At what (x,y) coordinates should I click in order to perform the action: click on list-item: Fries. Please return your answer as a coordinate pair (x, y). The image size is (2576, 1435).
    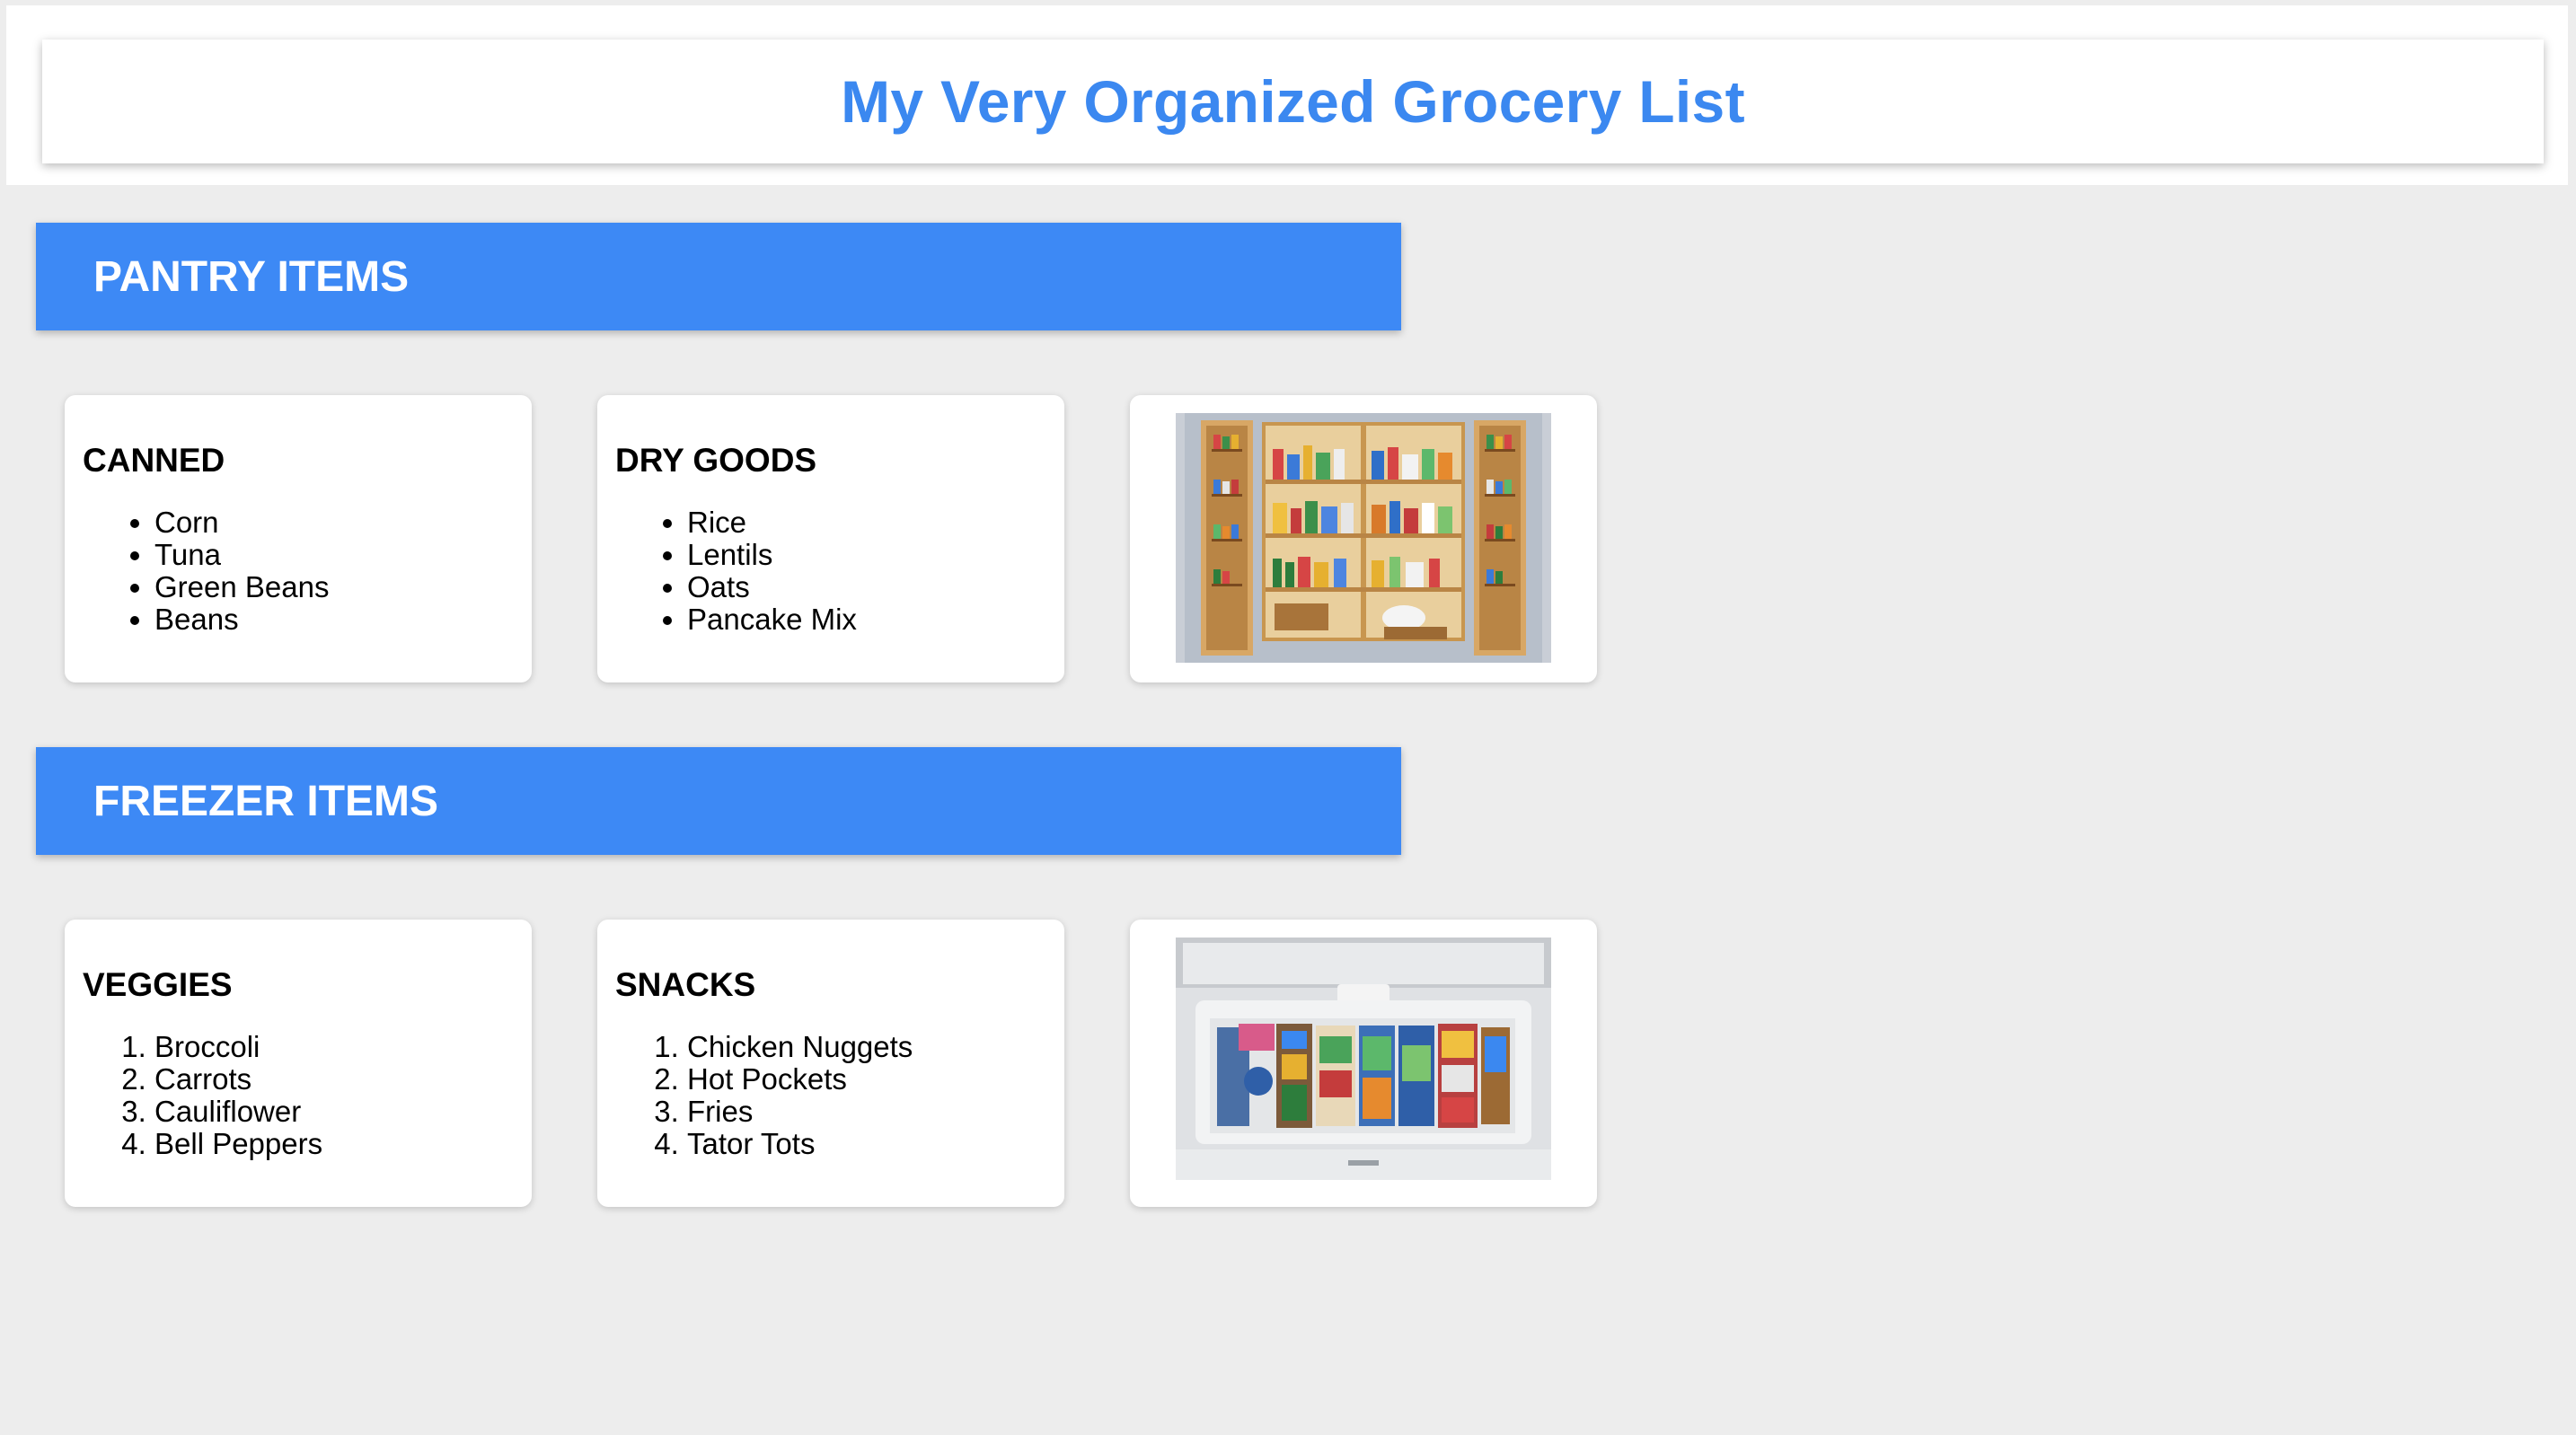
    Looking at the image, I should click on (800, 1112).